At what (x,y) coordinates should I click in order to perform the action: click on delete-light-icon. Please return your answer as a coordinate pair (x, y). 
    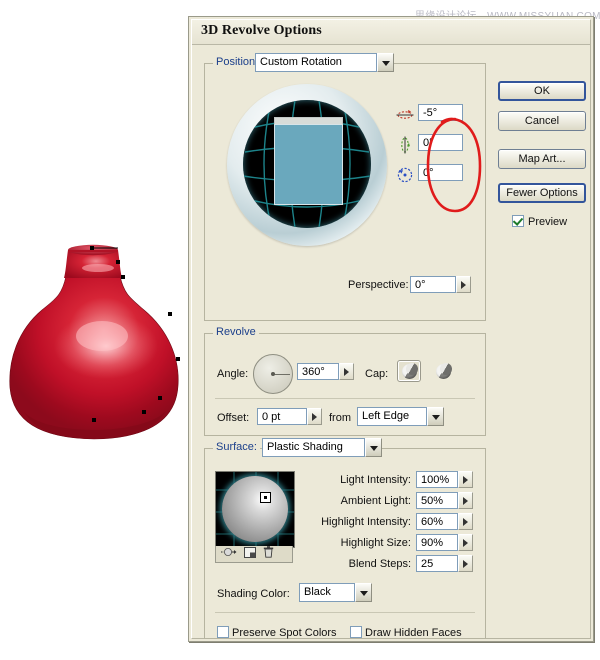
    Looking at the image, I should click on (268, 554).